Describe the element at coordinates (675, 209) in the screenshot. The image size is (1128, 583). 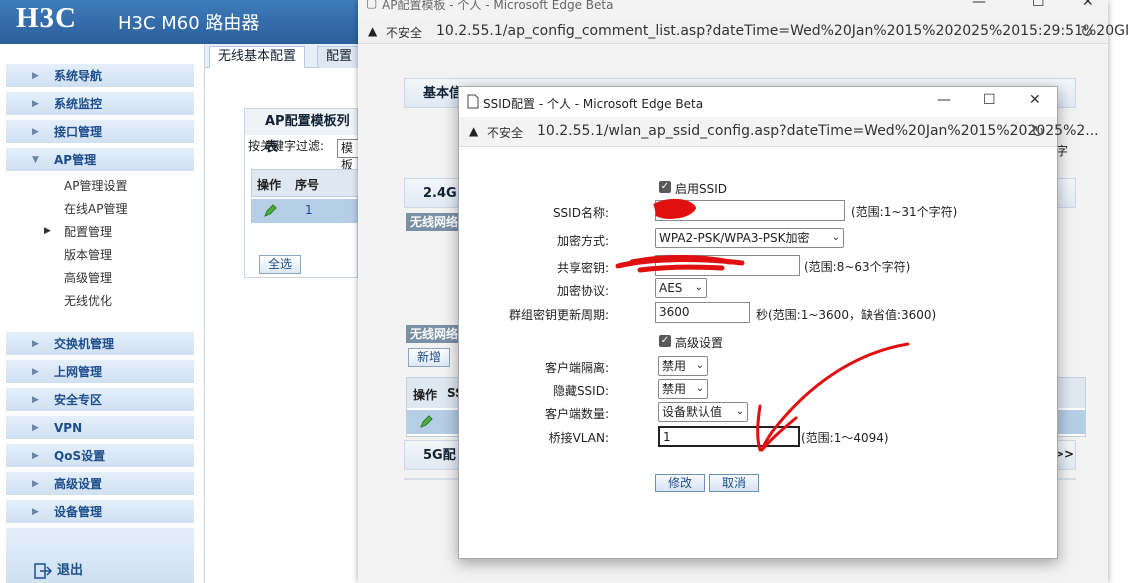
I see `redaction-scribble-ssid` at that location.